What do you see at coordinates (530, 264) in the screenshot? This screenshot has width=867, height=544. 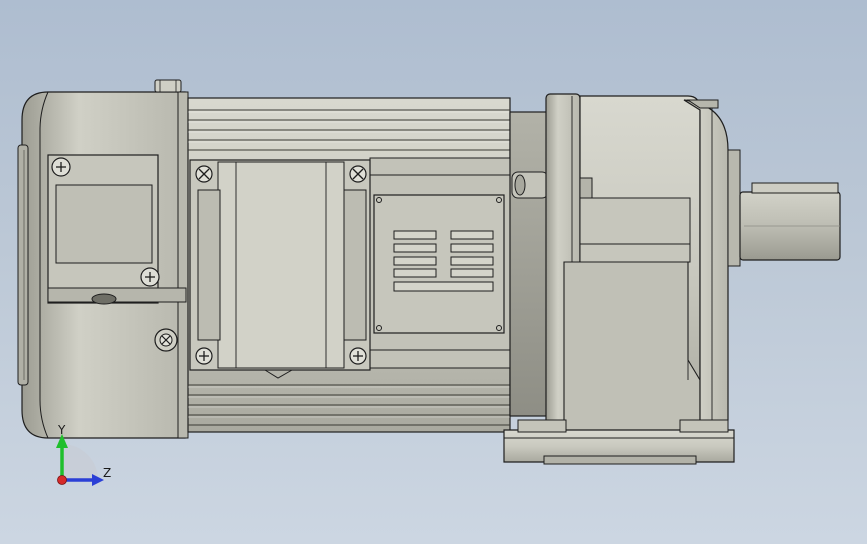 I see `motor-flange` at bounding box center [530, 264].